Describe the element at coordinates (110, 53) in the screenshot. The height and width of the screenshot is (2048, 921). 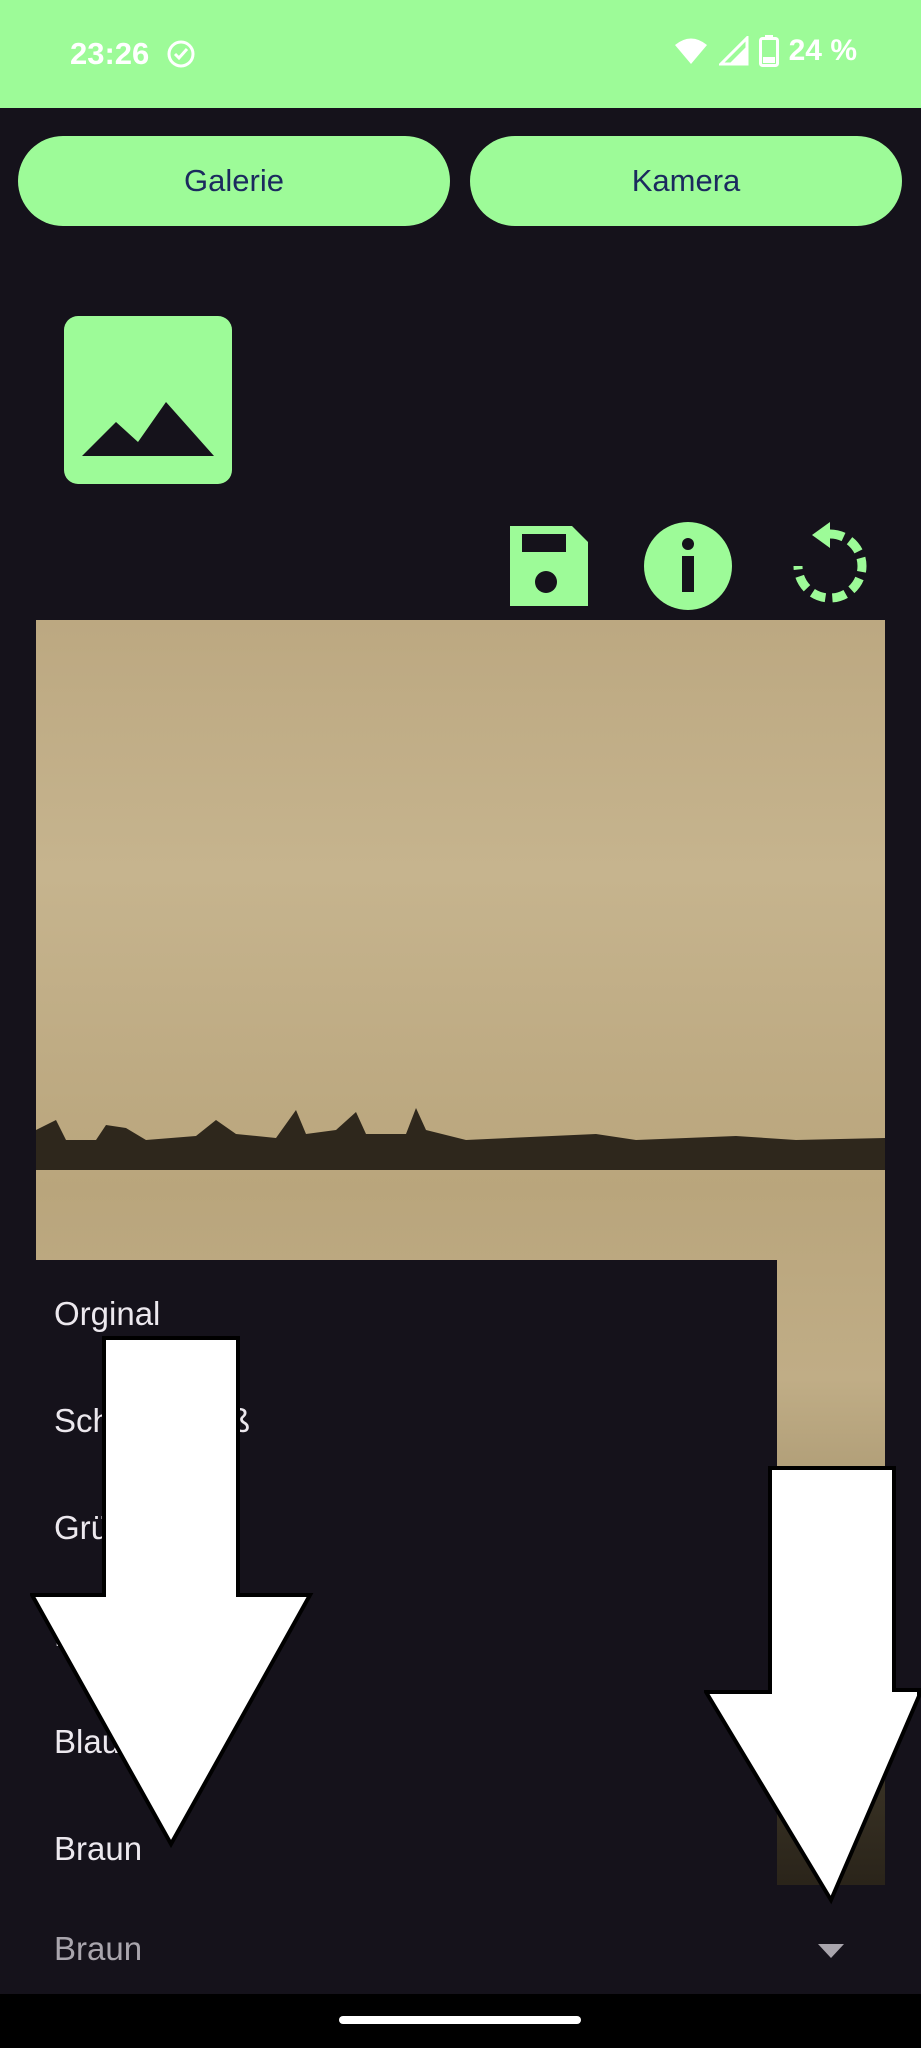
I see `status-time: 23:26` at that location.